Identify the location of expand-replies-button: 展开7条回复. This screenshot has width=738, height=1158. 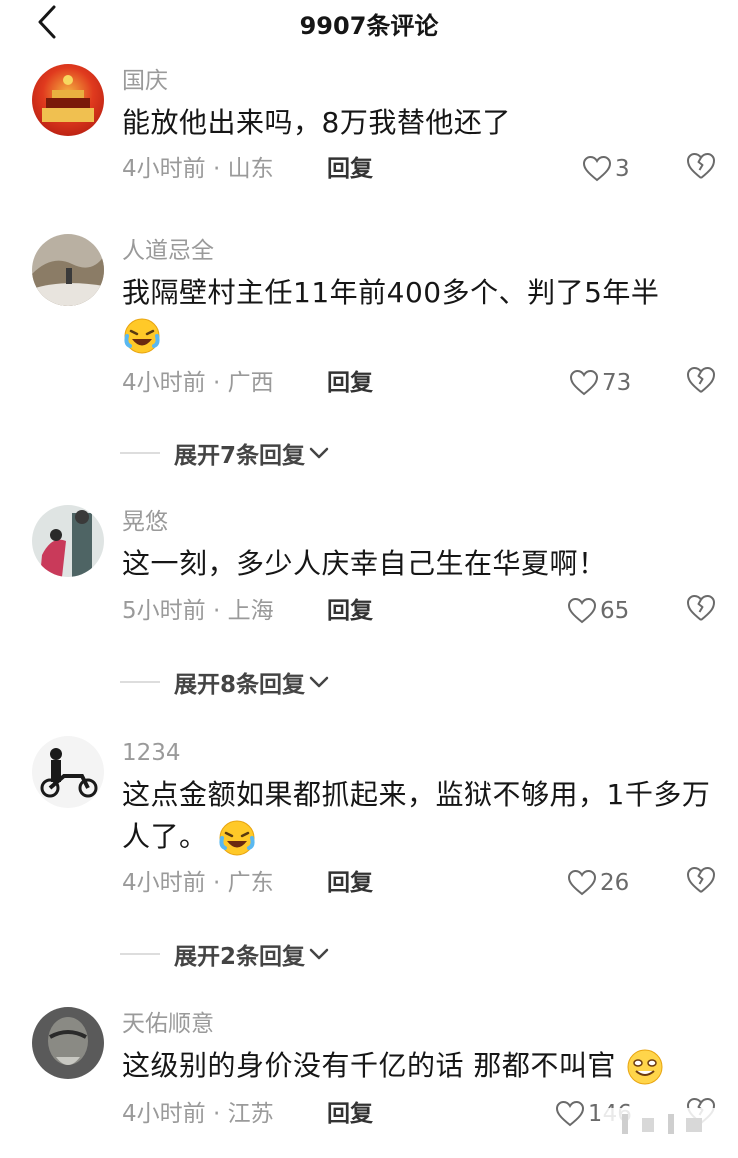
(224, 453).